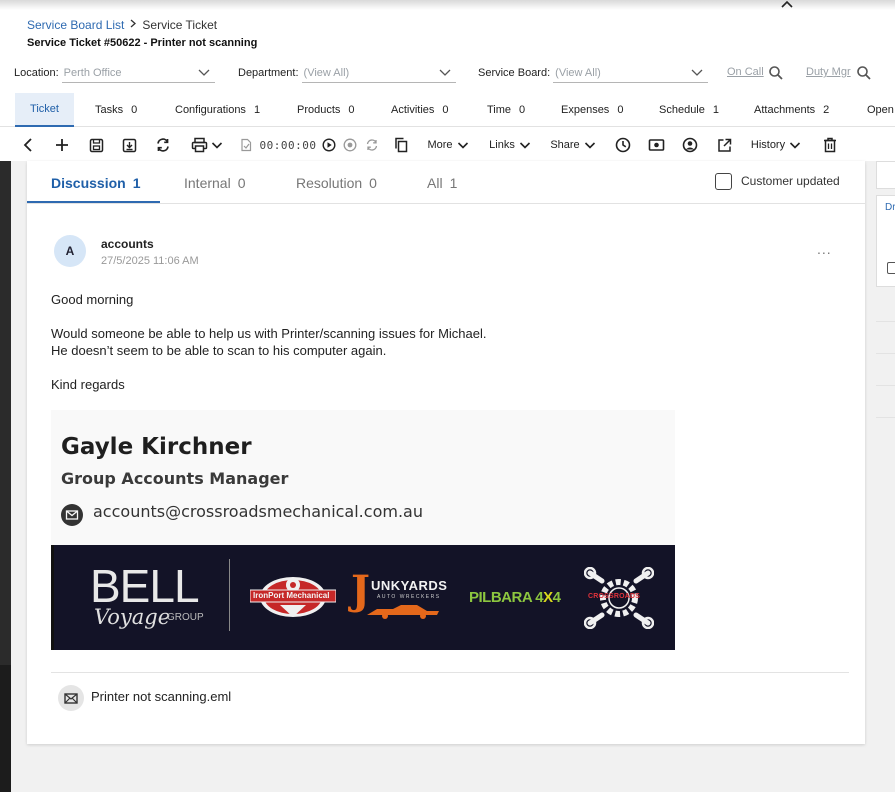 The image size is (895, 792). I want to click on tab-expenses: Expenses 0, so click(592, 110).